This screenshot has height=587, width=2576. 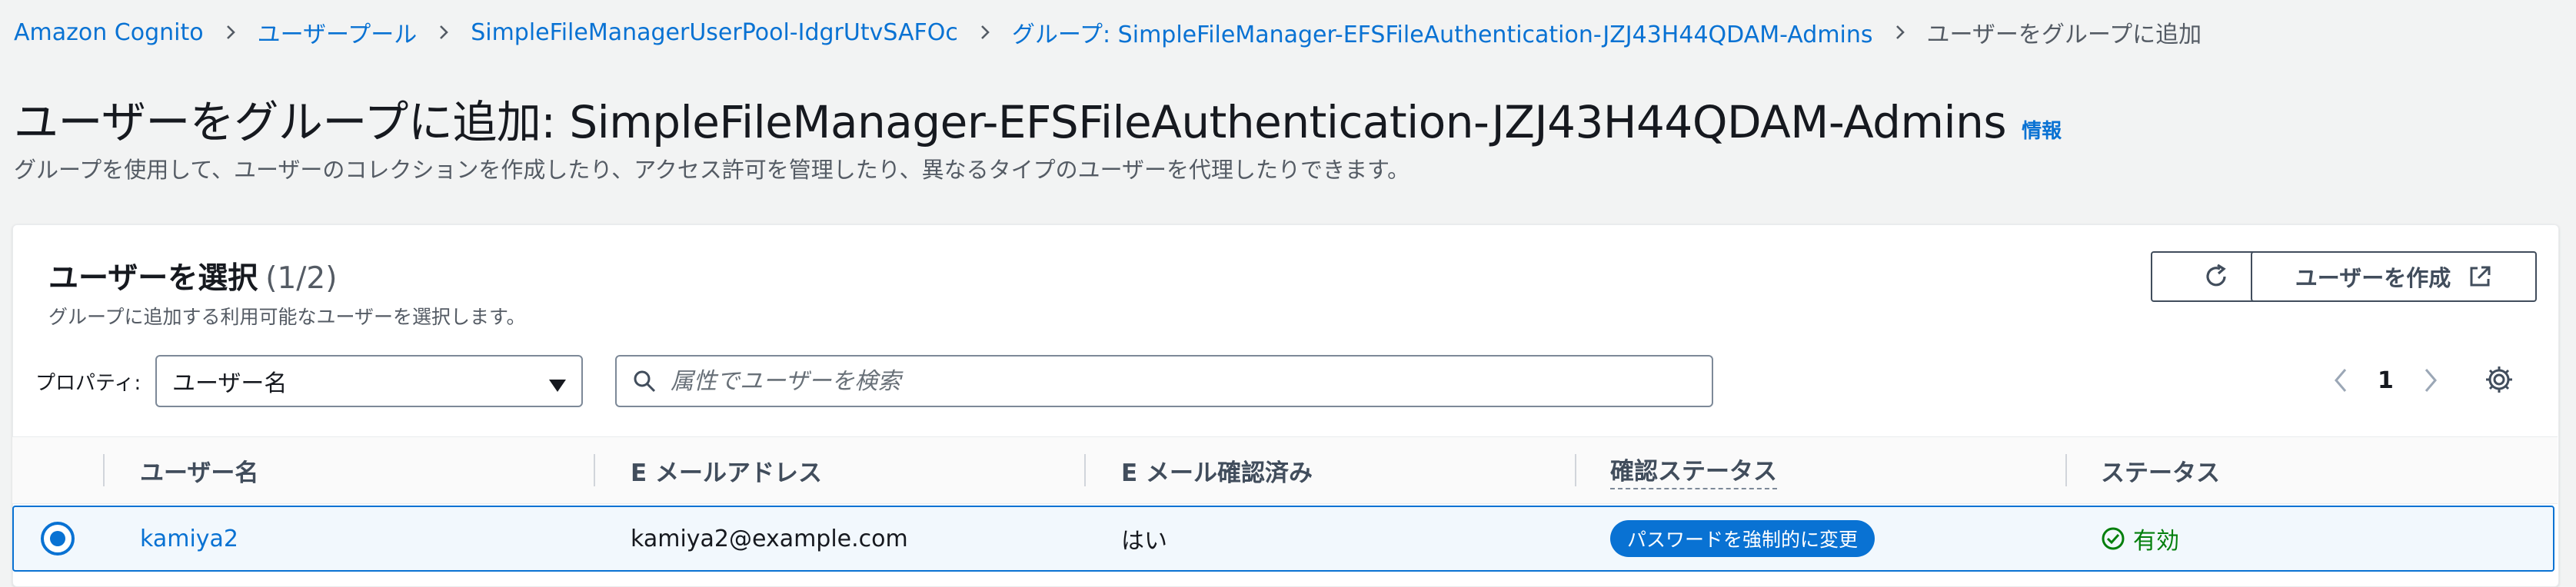 I want to click on search-icon, so click(x=644, y=381).